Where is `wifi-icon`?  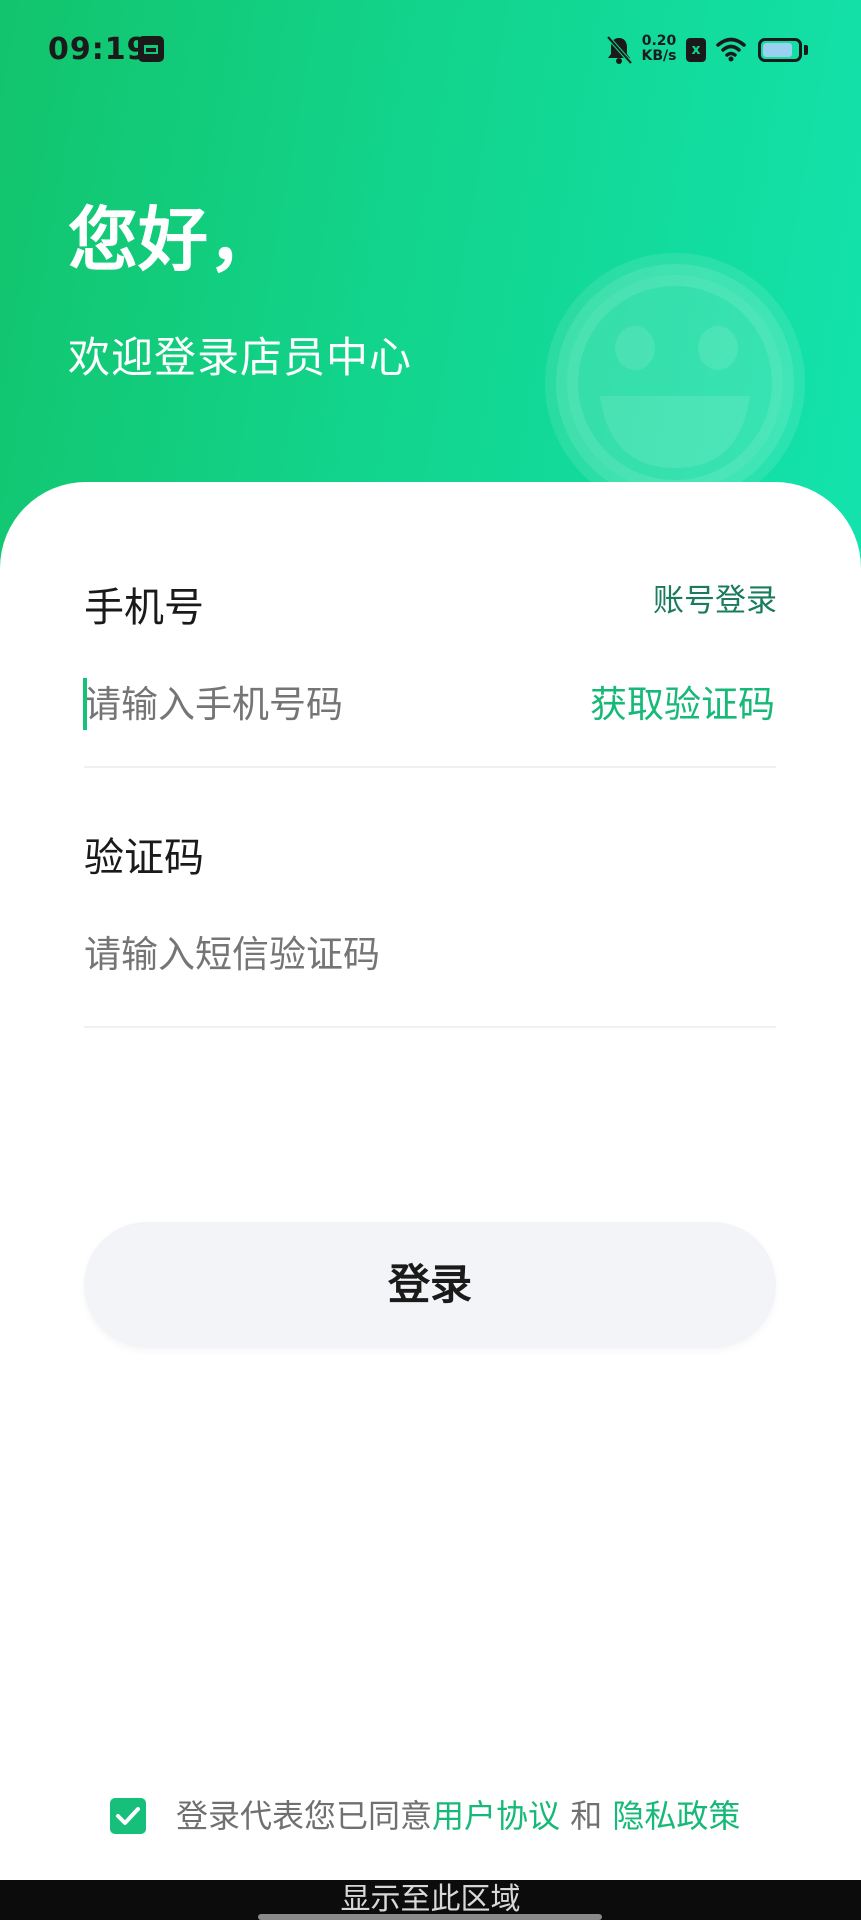 wifi-icon is located at coordinates (731, 49).